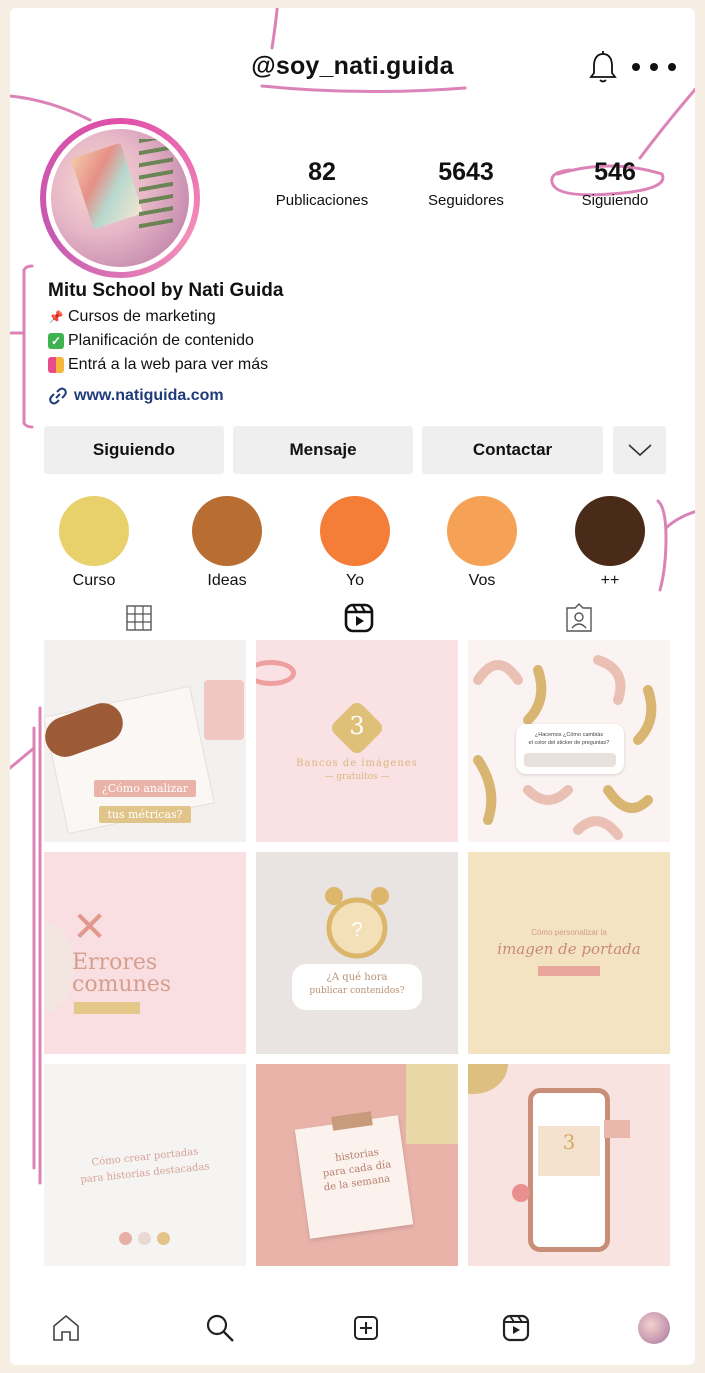 The height and width of the screenshot is (1373, 705). Describe the element at coordinates (512, 450) in the screenshot. I see `contact-button: Contactar` at that location.